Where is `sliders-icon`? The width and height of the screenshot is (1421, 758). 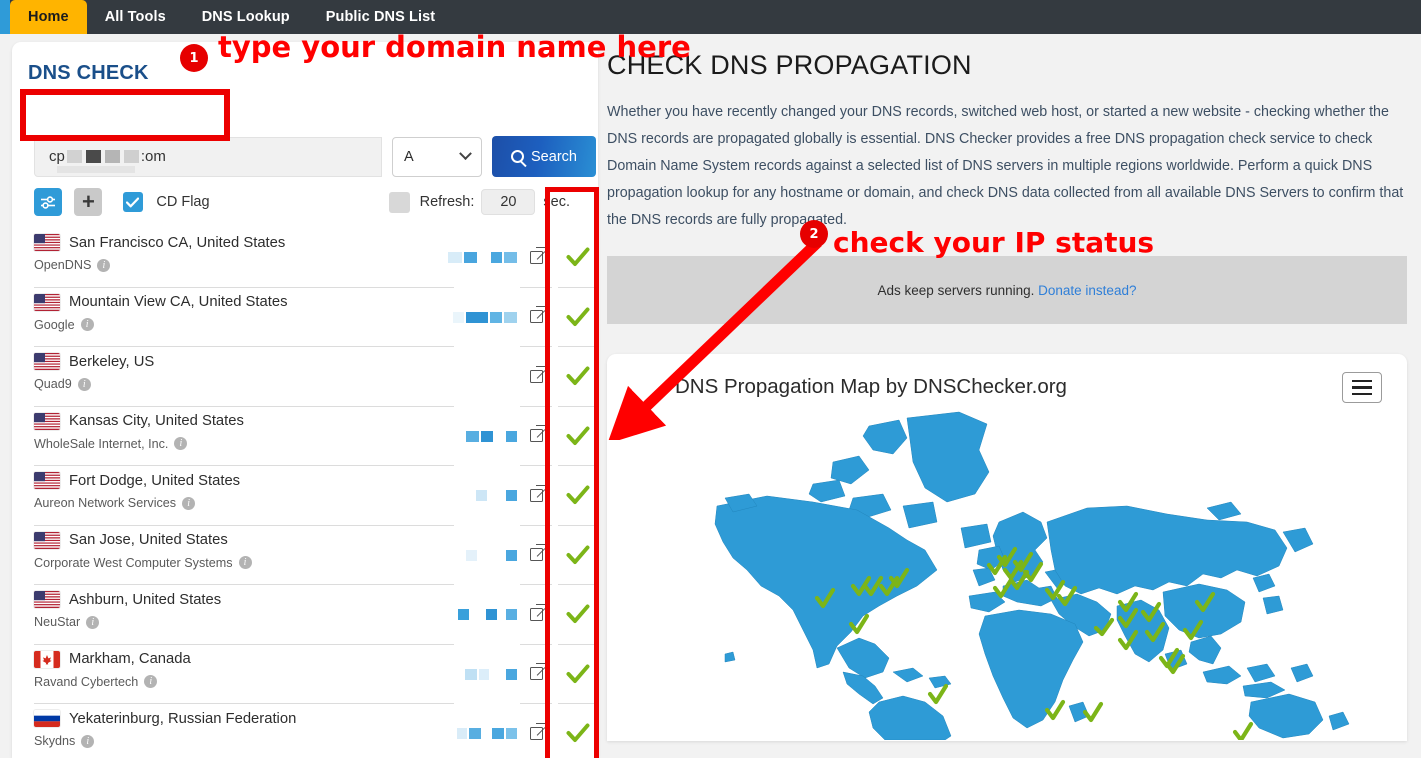 sliders-icon is located at coordinates (48, 202).